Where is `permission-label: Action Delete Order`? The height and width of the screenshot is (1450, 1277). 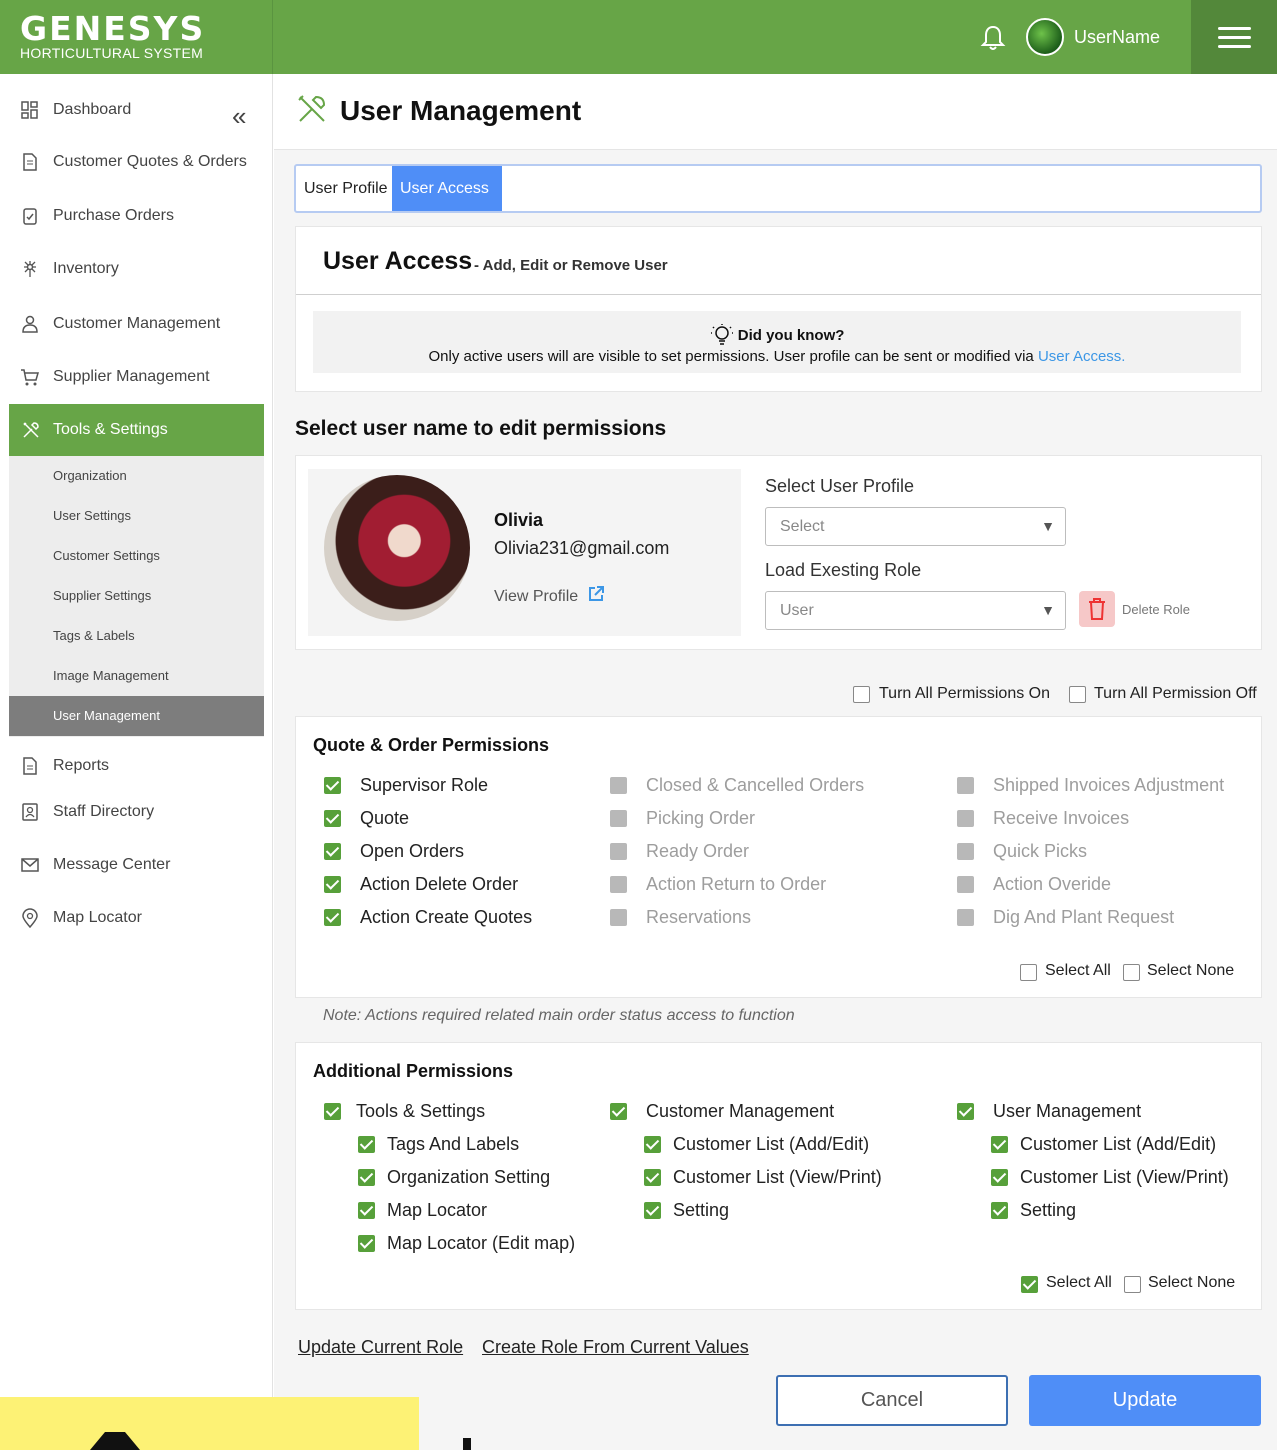 permission-label: Action Delete Order is located at coordinates (439, 884).